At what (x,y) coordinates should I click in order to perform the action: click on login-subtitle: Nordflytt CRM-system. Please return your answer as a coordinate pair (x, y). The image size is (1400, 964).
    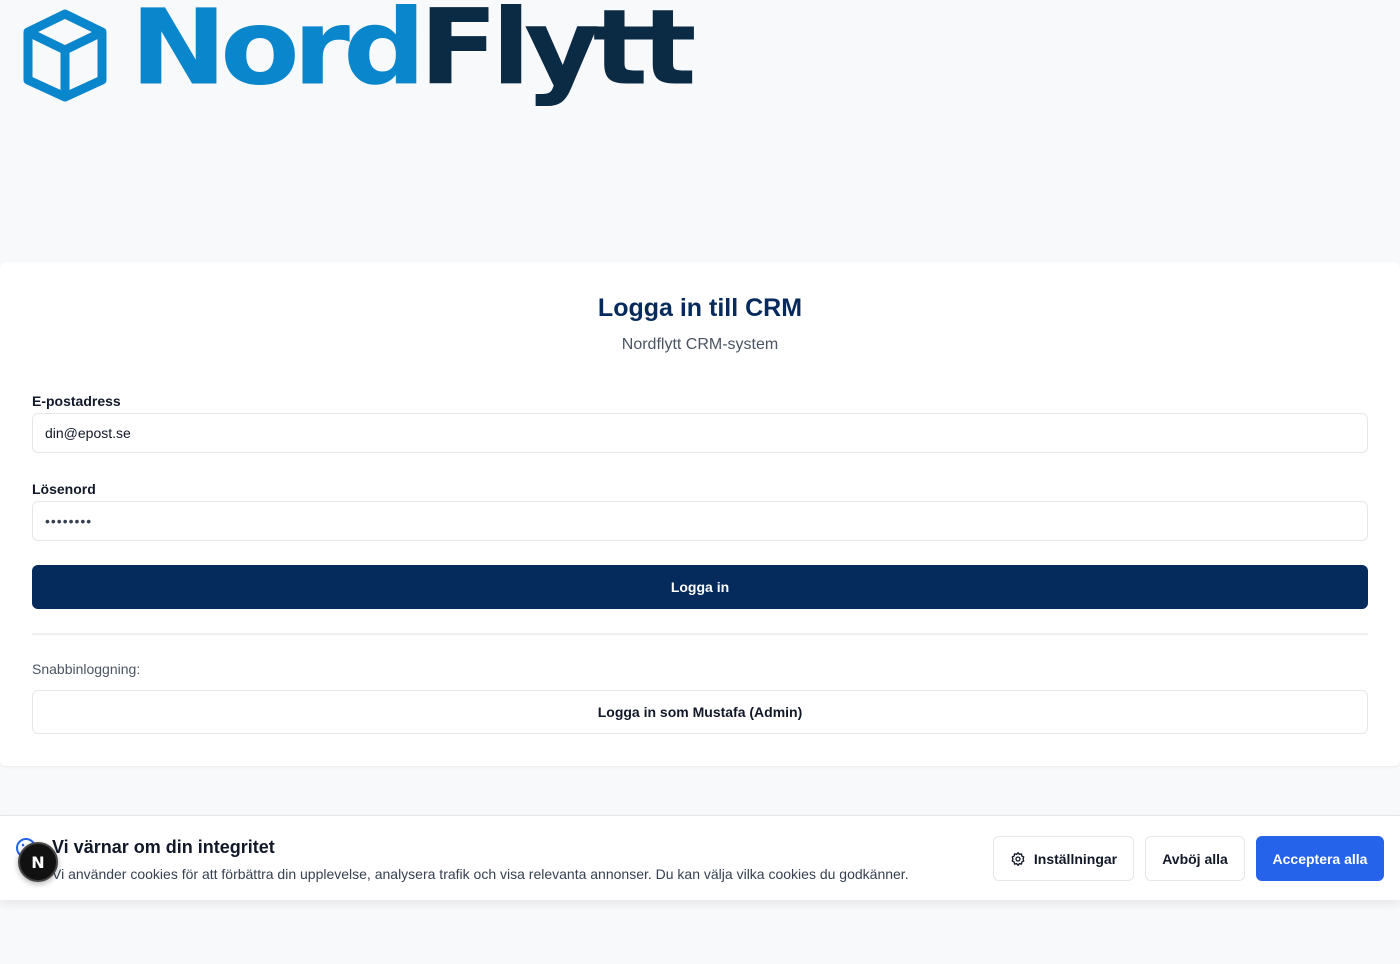
    Looking at the image, I should click on (700, 344).